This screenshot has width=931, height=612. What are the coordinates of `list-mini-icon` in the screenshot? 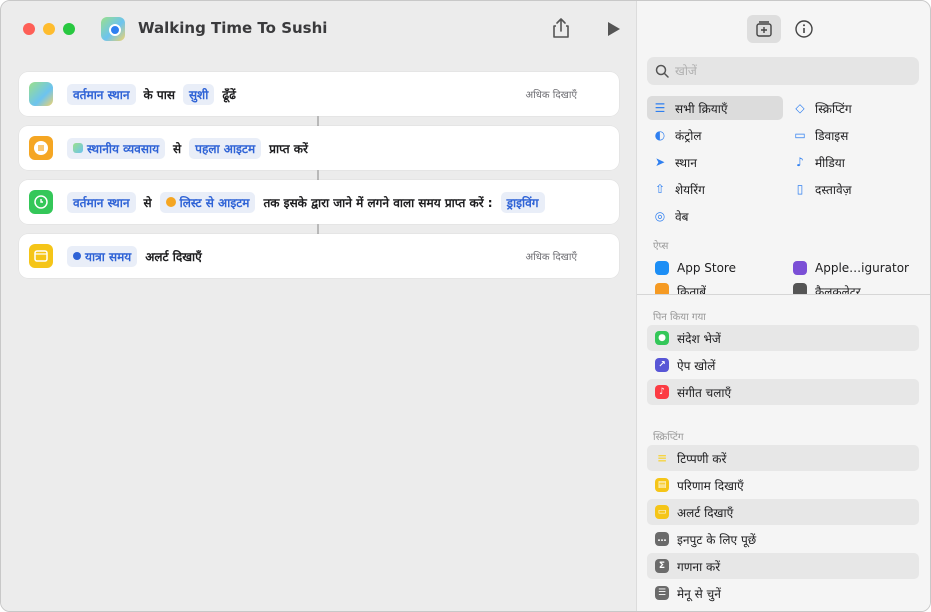 It's located at (170, 202).